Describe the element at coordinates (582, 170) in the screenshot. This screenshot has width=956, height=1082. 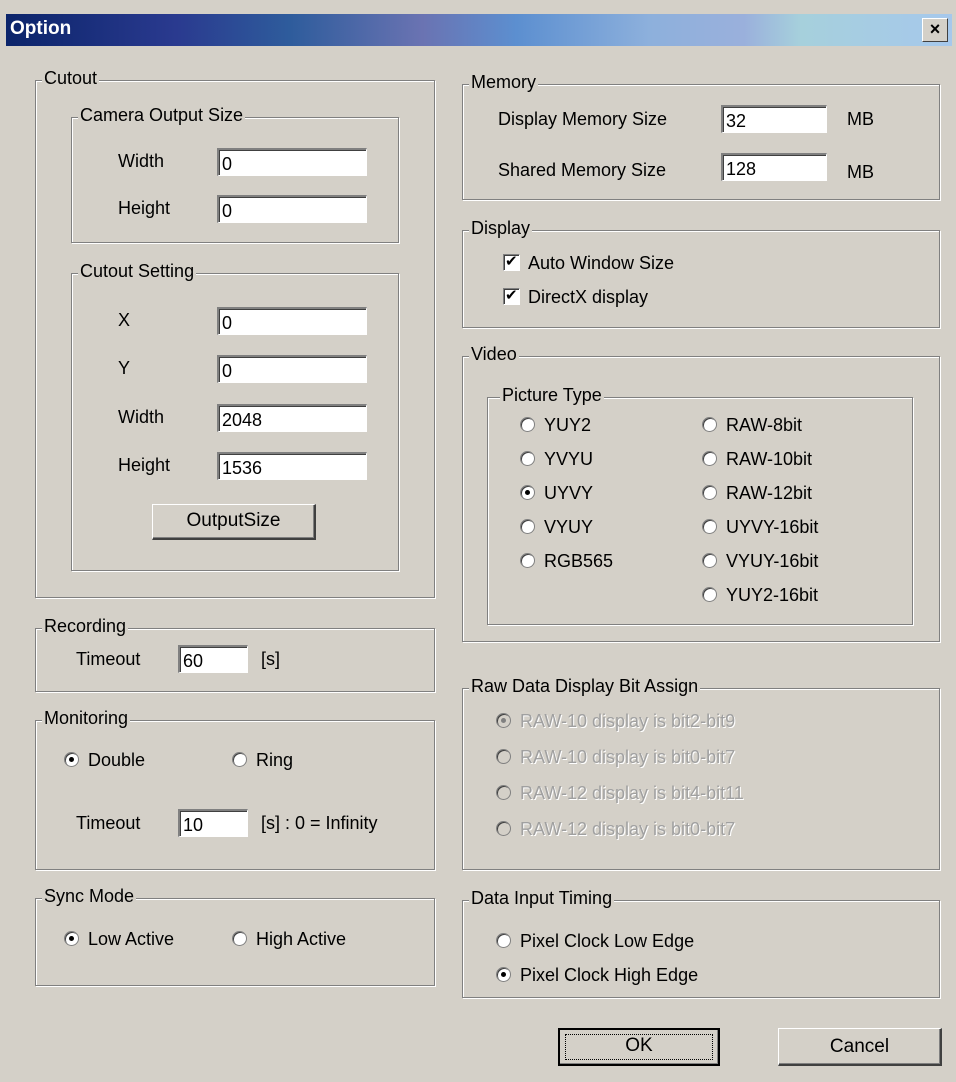
I see `shared-memory-label: Shared Memory Size` at that location.